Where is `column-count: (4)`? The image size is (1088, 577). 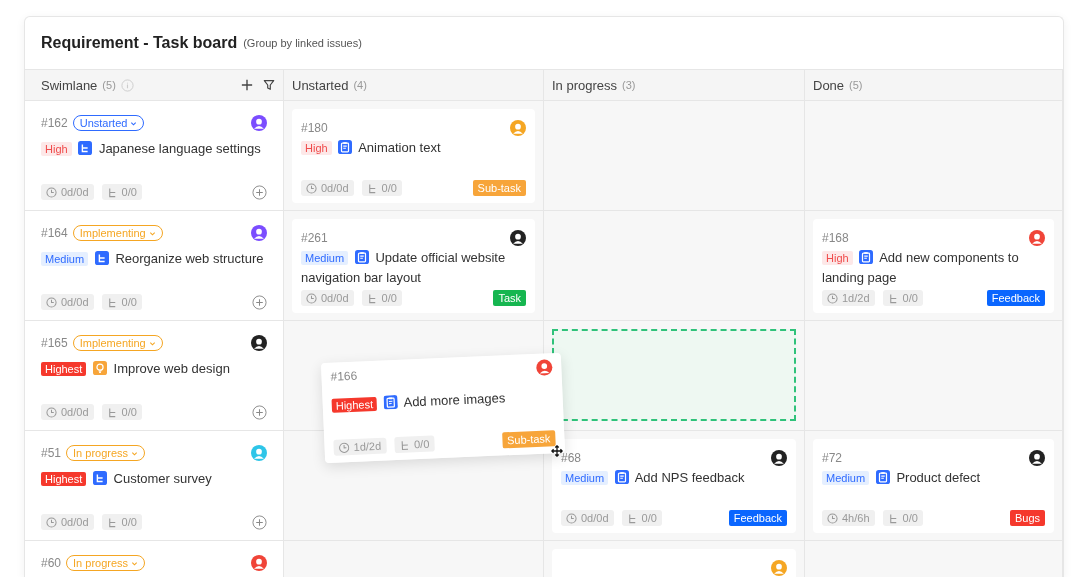
column-count: (4) is located at coordinates (360, 85).